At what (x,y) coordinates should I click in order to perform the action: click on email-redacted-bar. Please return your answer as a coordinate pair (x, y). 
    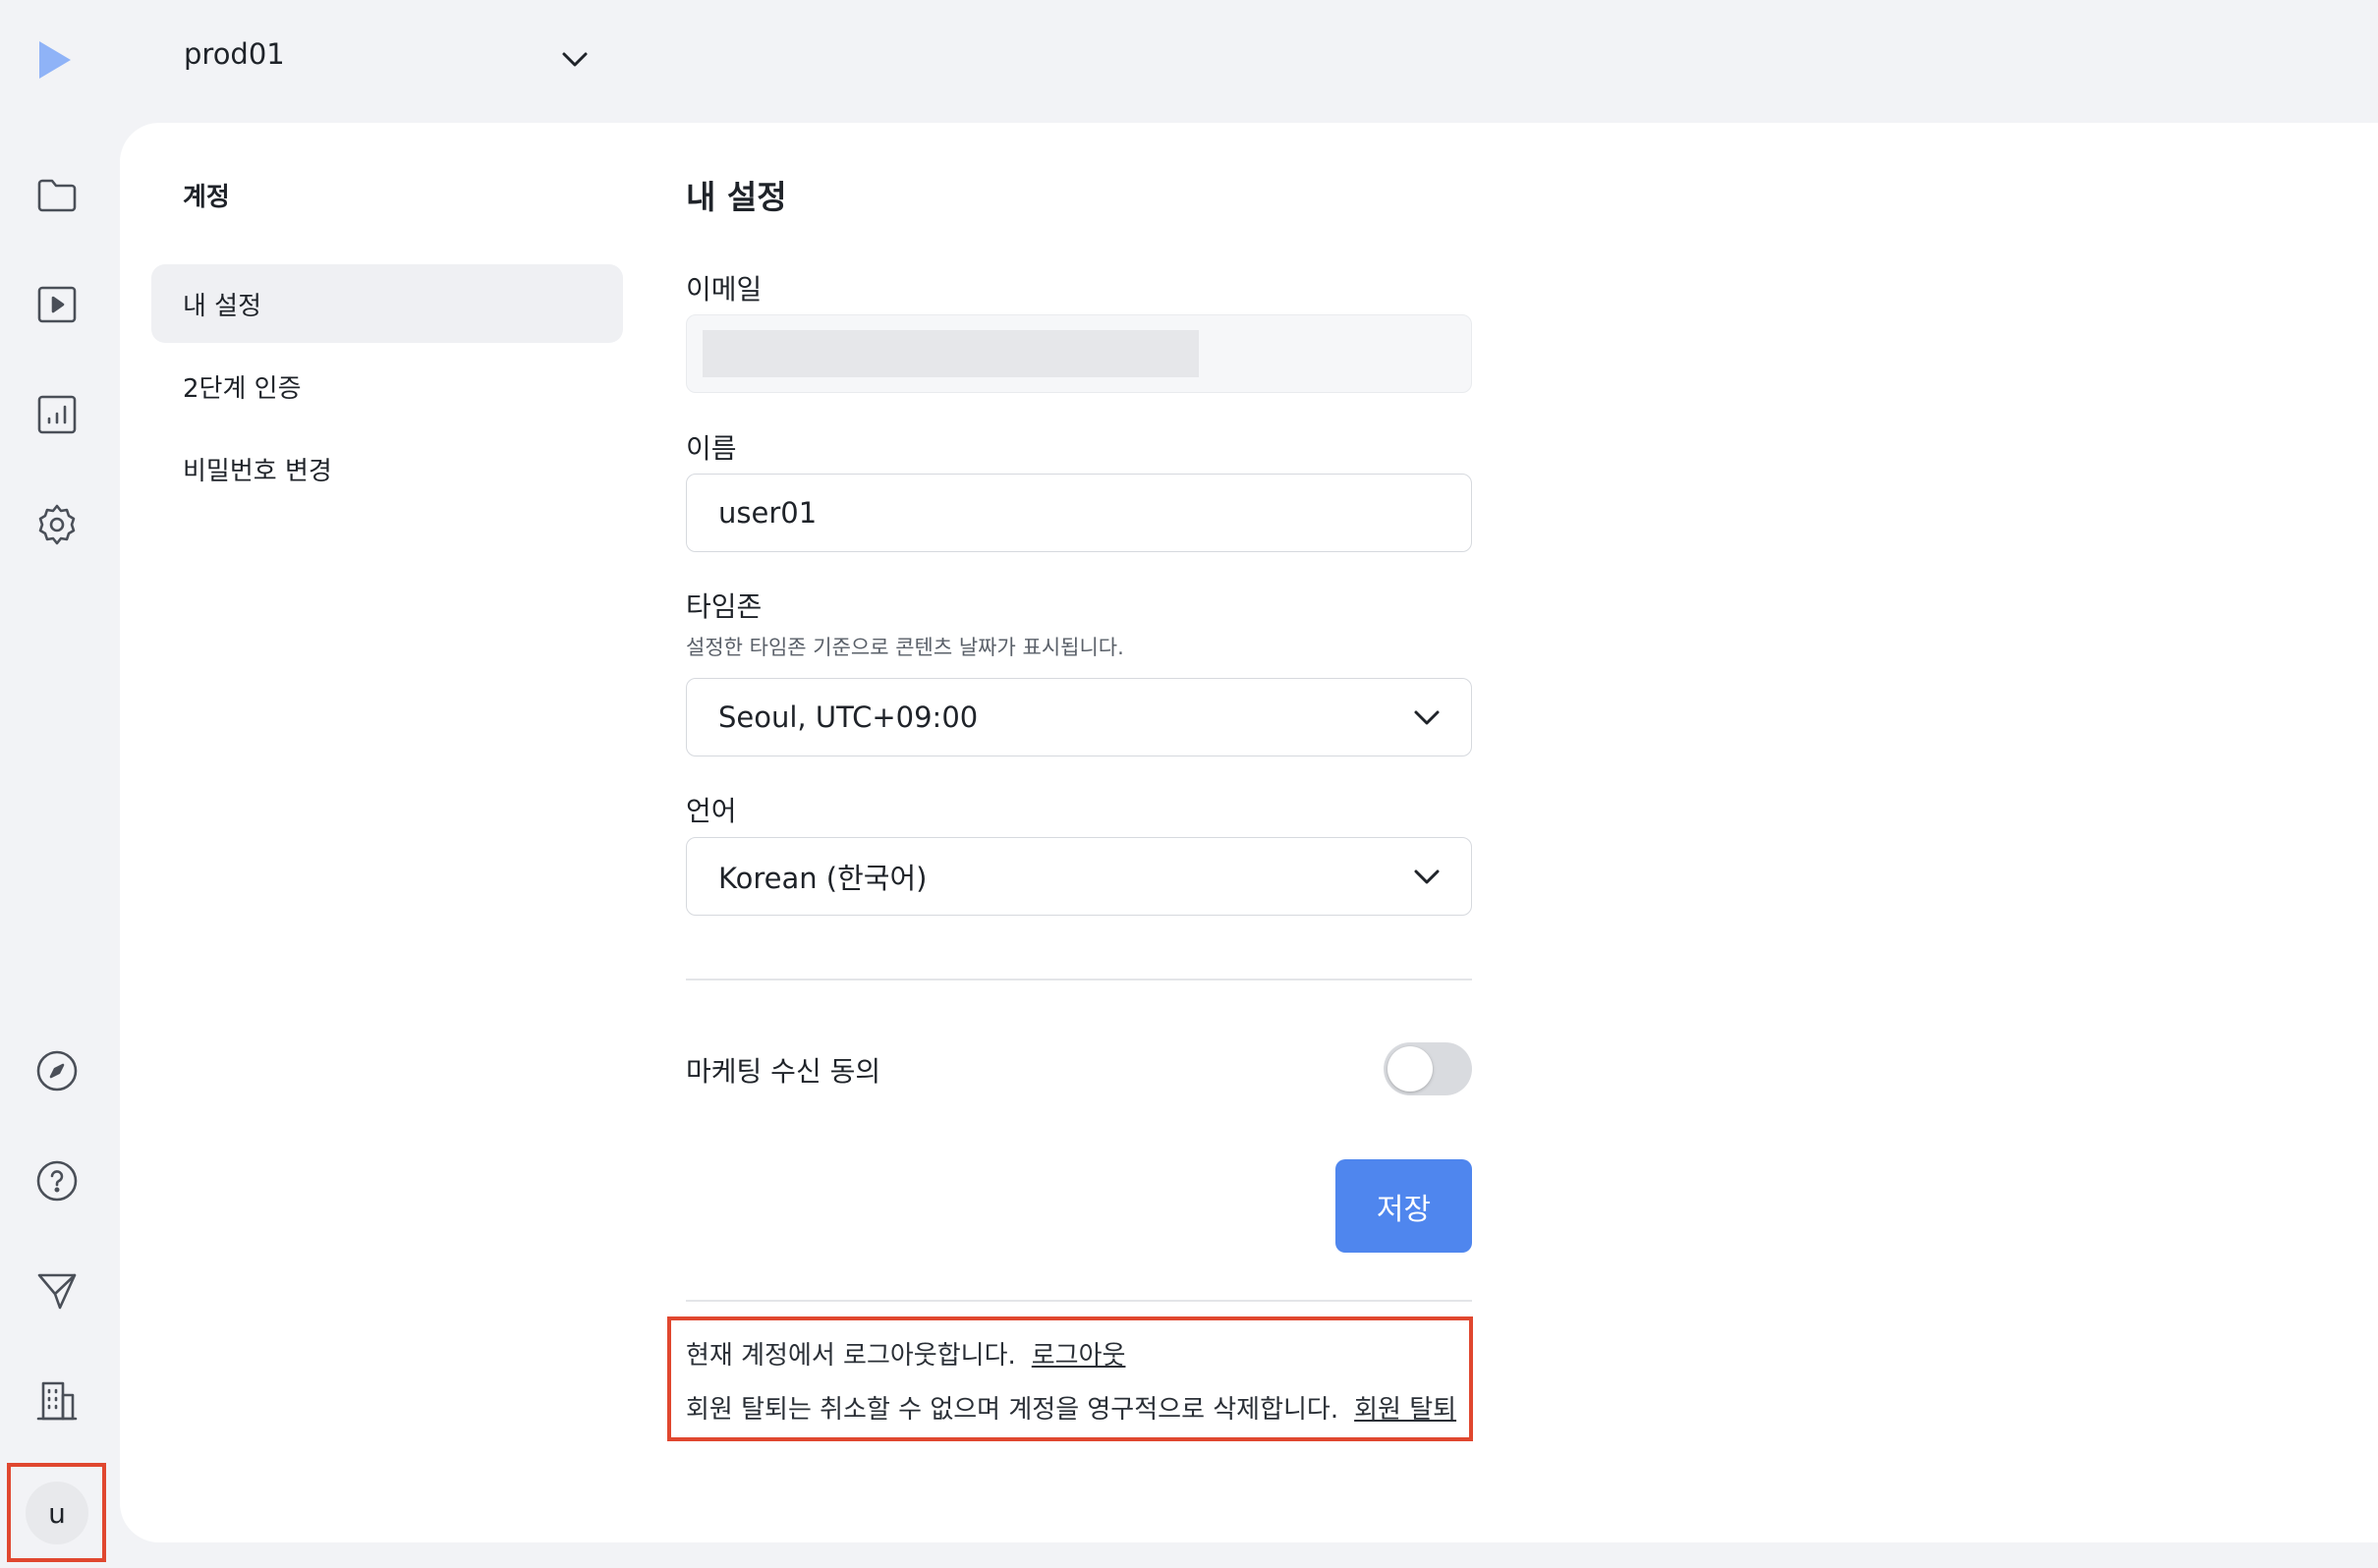
    Looking at the image, I should click on (951, 353).